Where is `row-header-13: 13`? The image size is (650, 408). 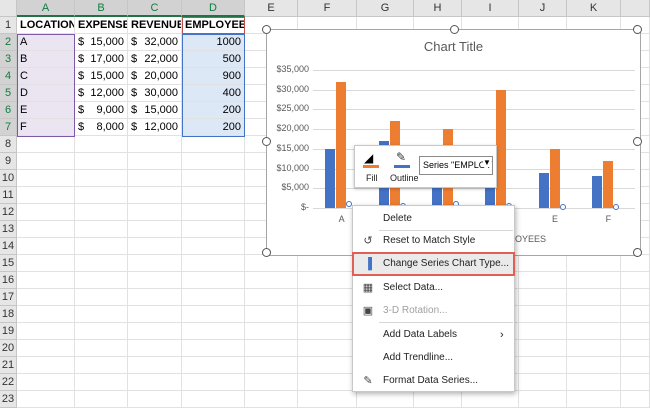 row-header-13: 13 is located at coordinates (8, 229).